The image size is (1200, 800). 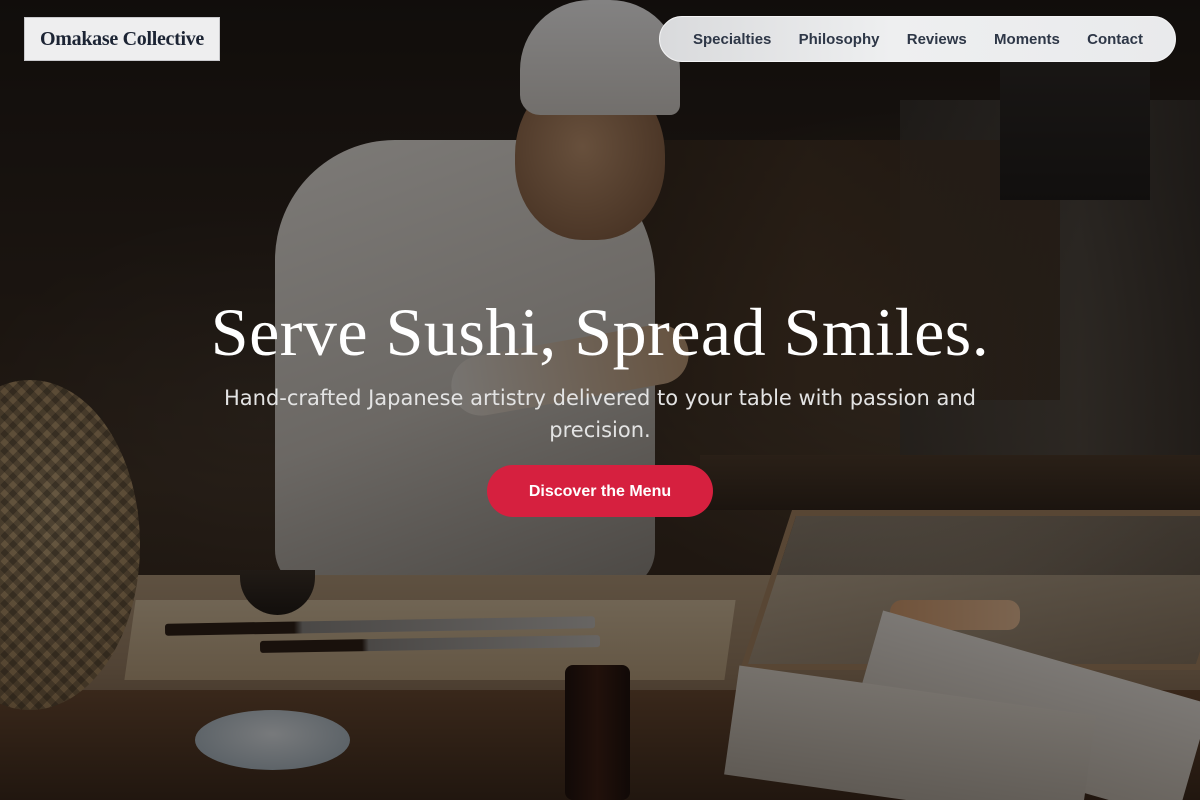 I want to click on nav-link-specialties: Specialties, so click(x=732, y=39).